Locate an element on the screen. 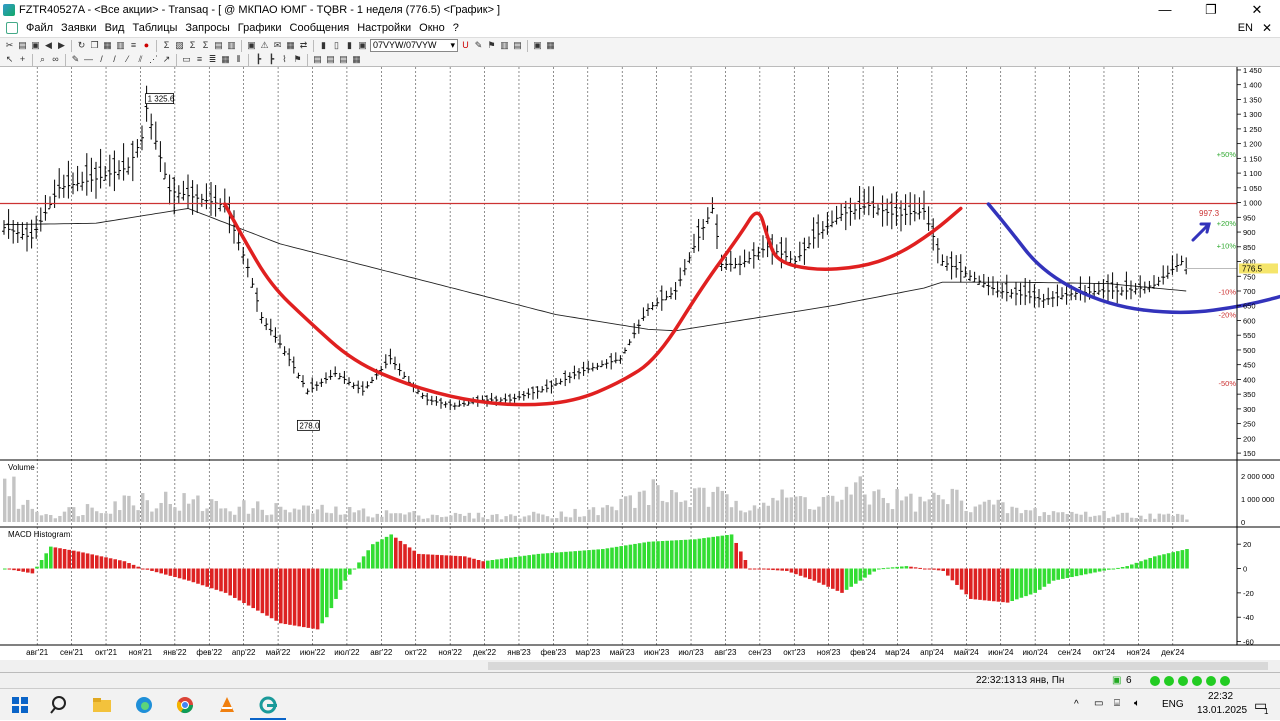  msg-icon: ✉ is located at coordinates (277, 45).